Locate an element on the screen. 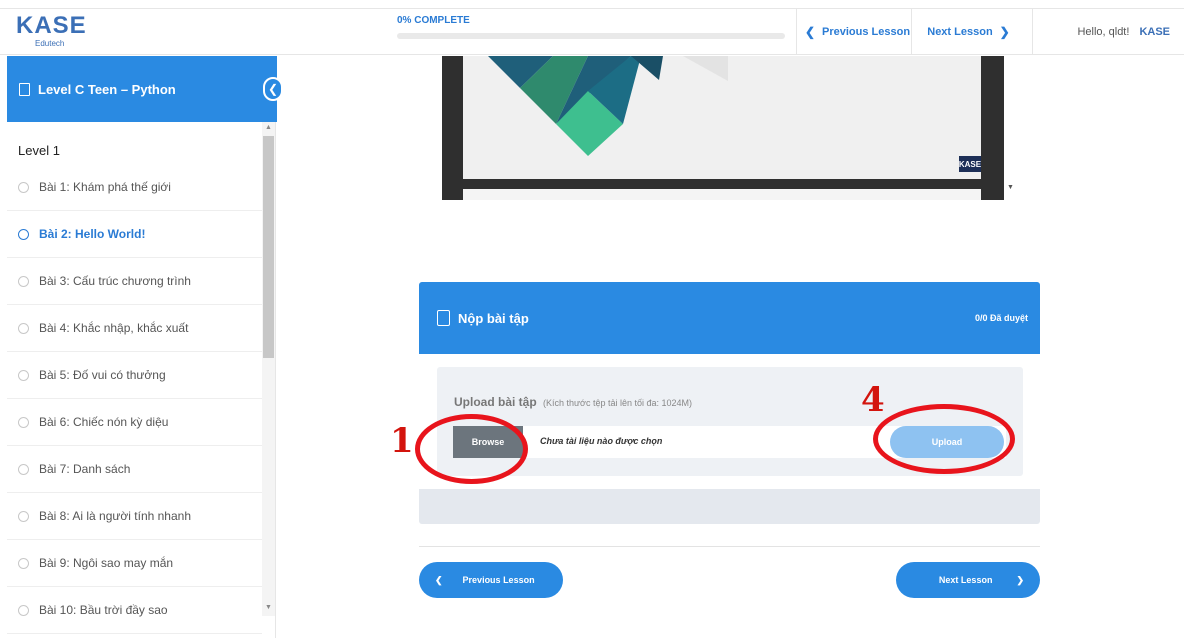 The width and height of the screenshot is (1184, 638). approval-status: 0/0 Đã duyệt is located at coordinates (1001, 318).